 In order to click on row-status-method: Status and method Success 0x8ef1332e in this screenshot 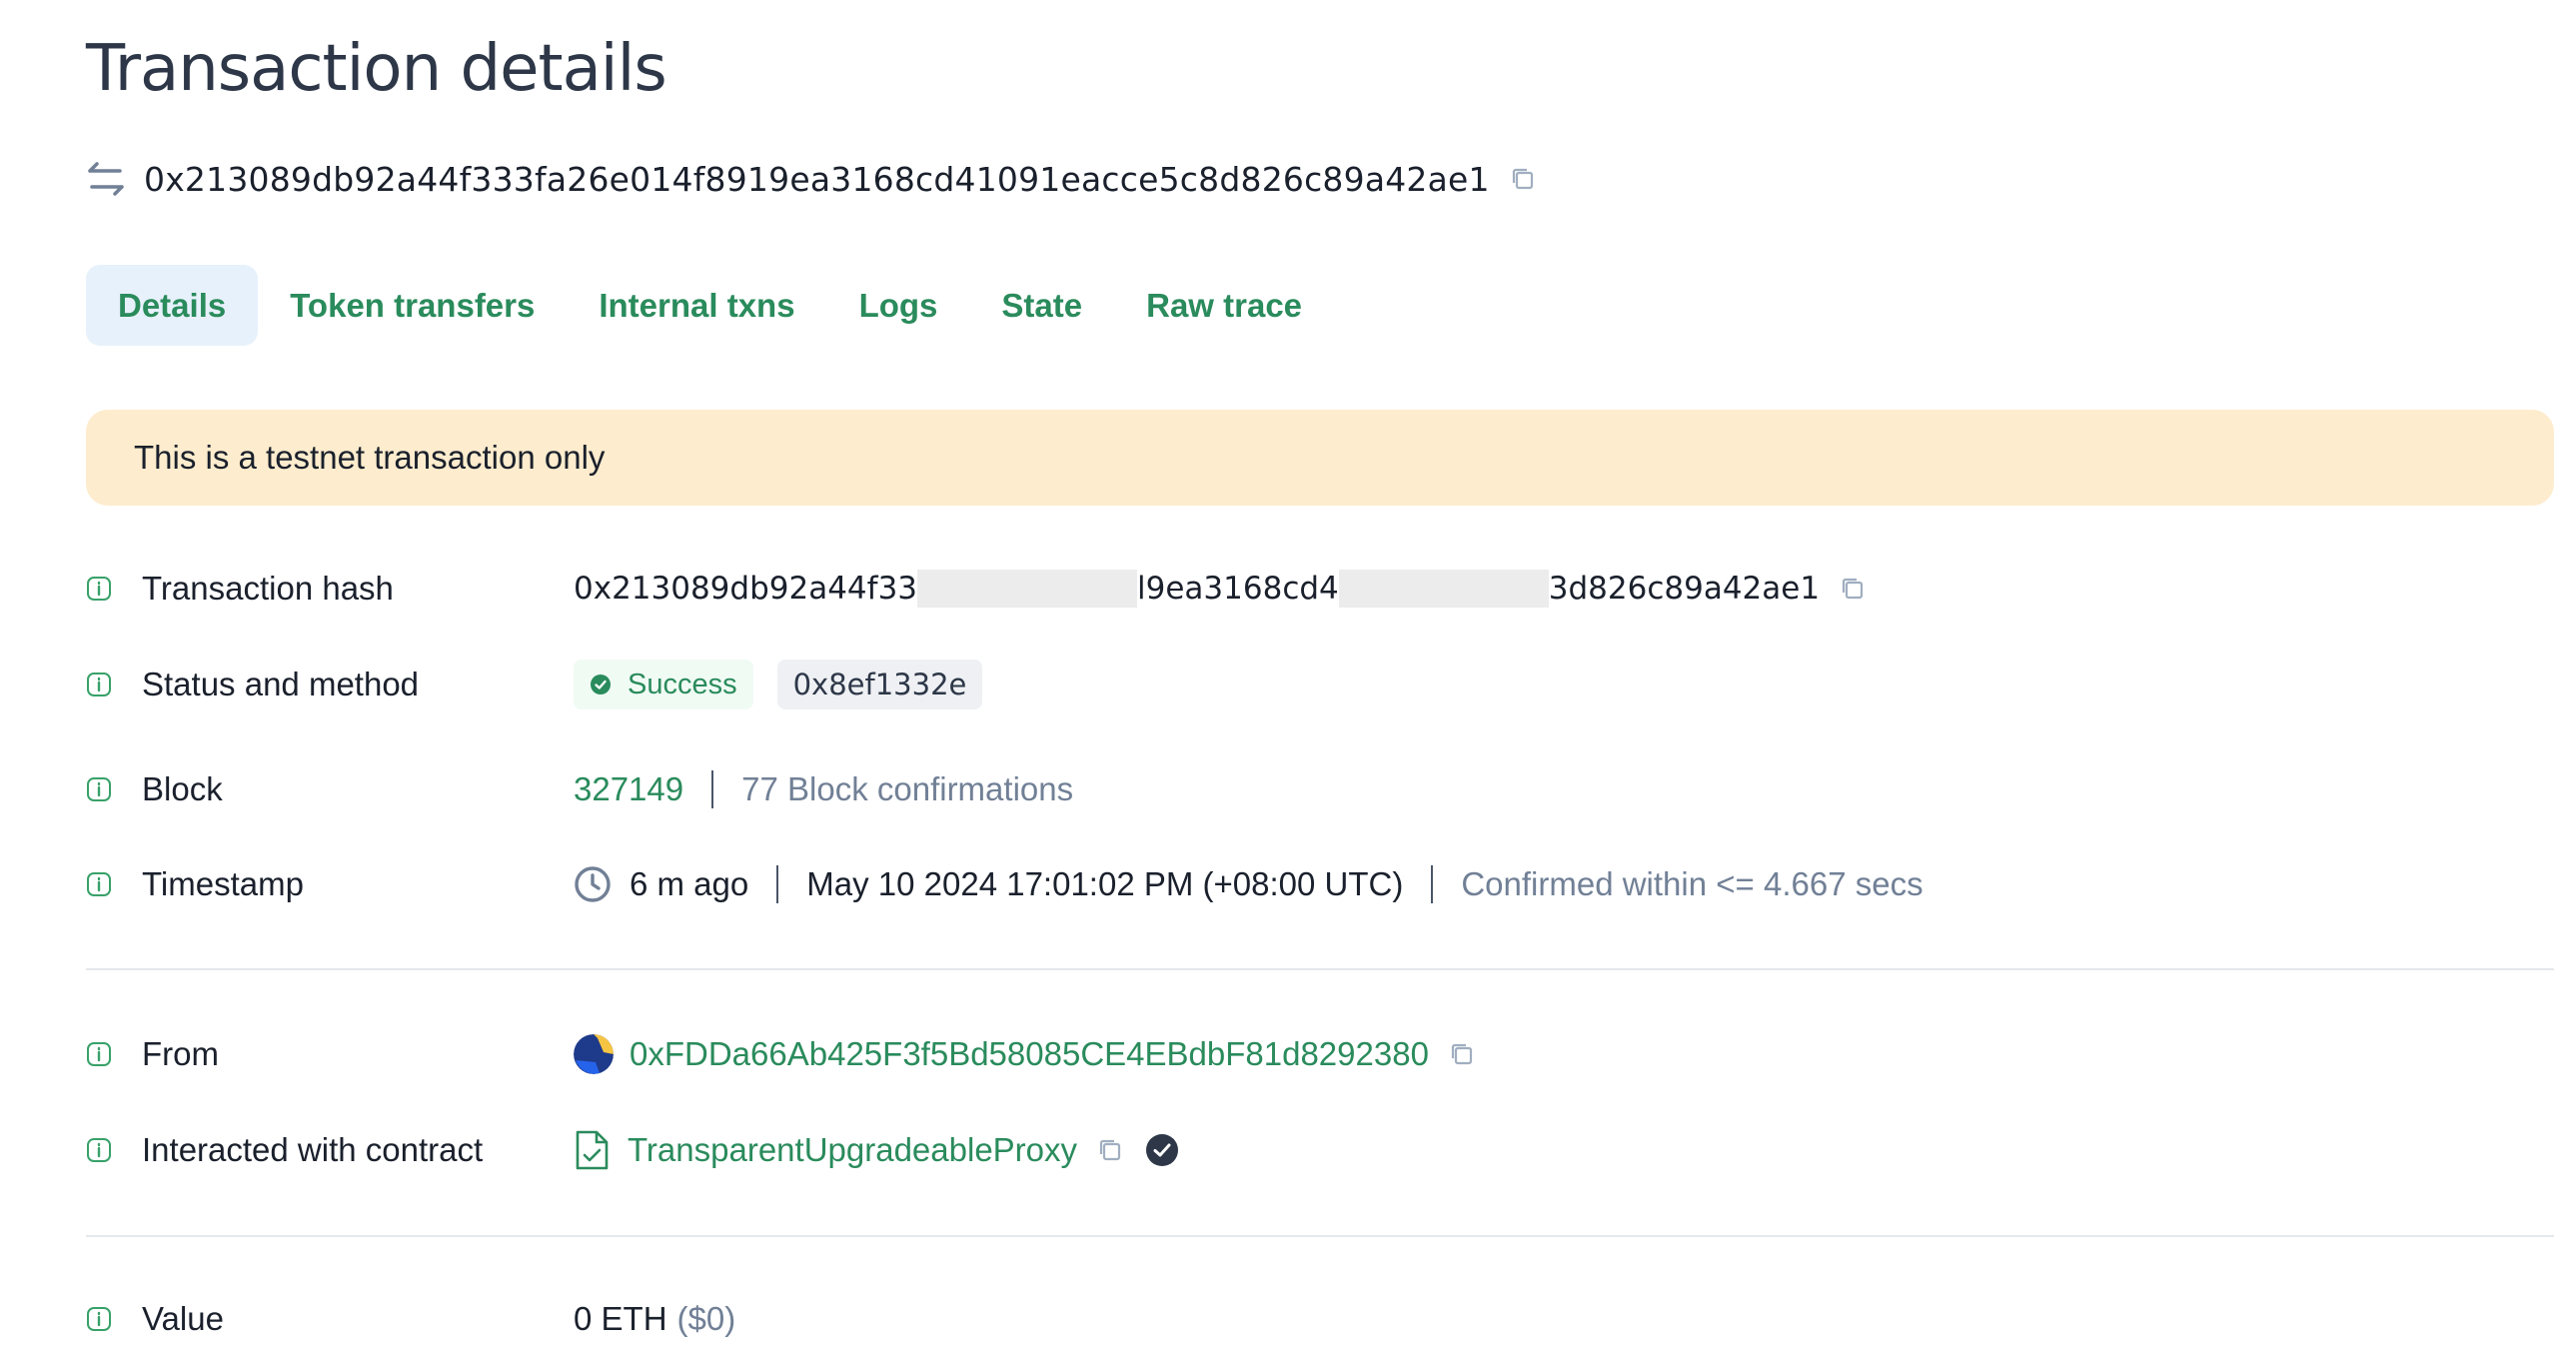, I will do `click(1320, 684)`.